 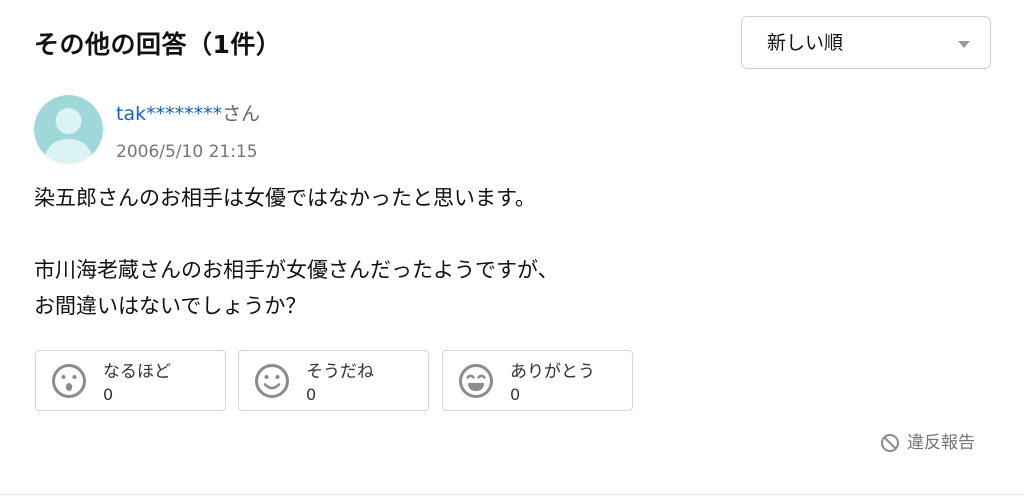 I want to click on user-avatar, so click(x=68, y=129).